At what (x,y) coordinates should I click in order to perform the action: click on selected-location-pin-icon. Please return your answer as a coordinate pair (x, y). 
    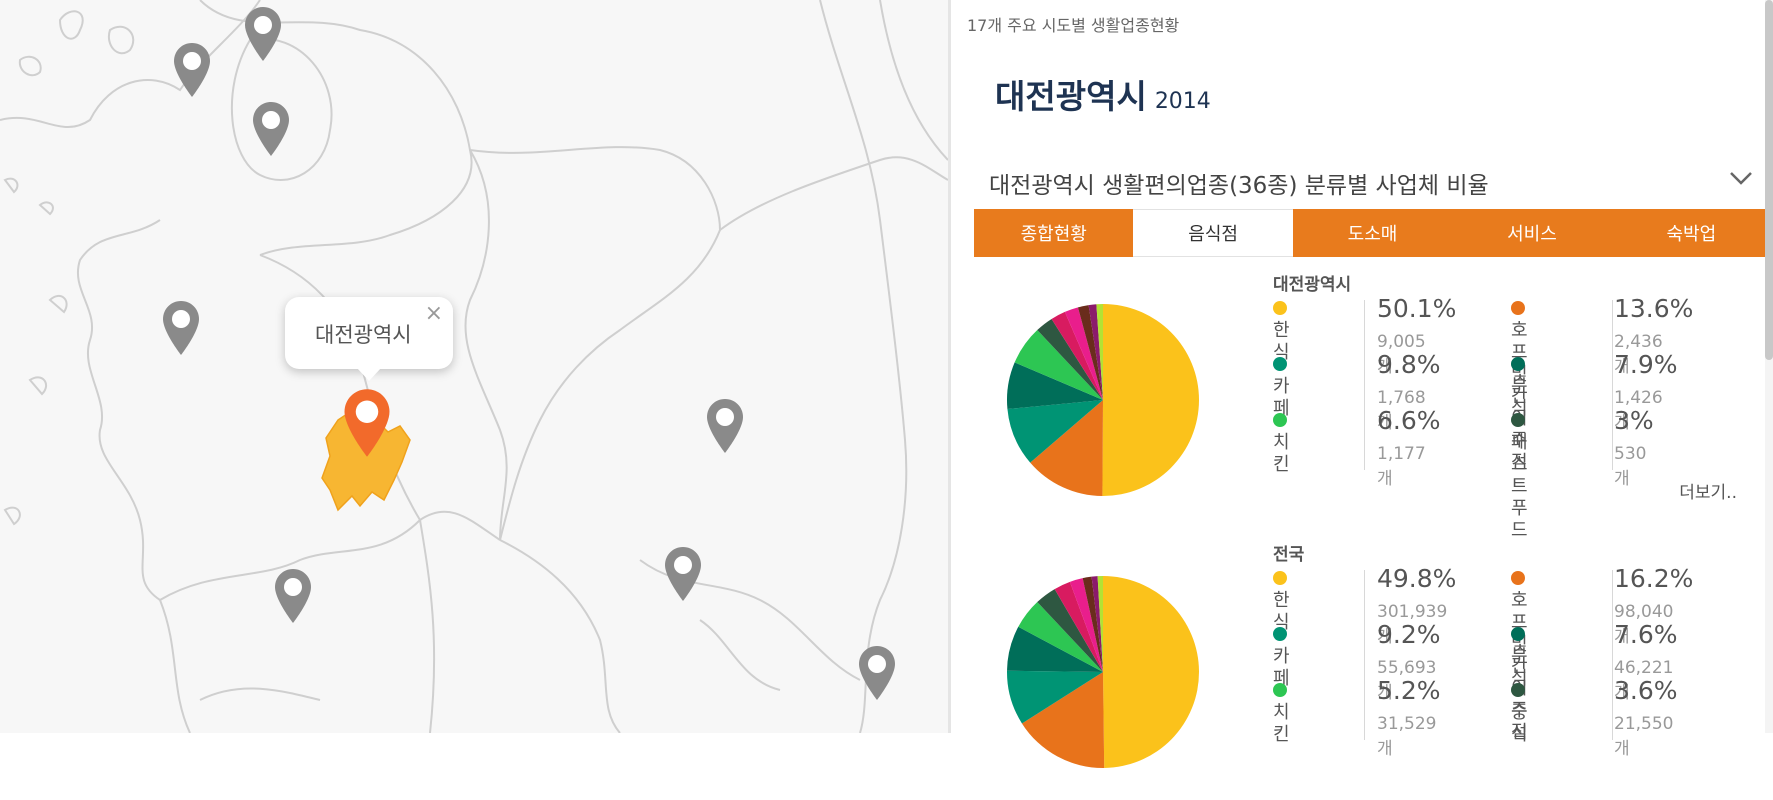
    Looking at the image, I should click on (367, 423).